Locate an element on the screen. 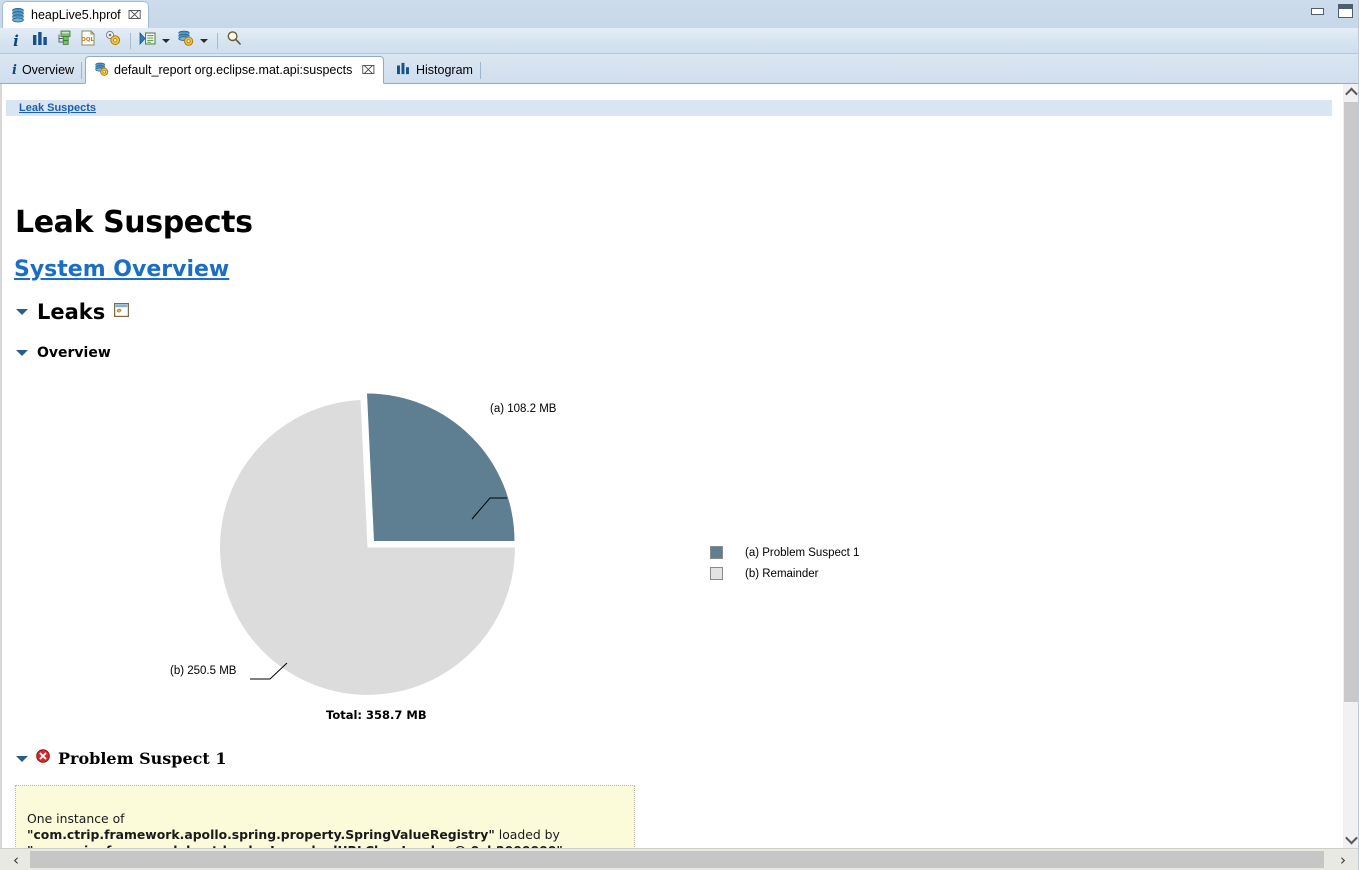  section-leaks-label: Leaks is located at coordinates (71, 312).